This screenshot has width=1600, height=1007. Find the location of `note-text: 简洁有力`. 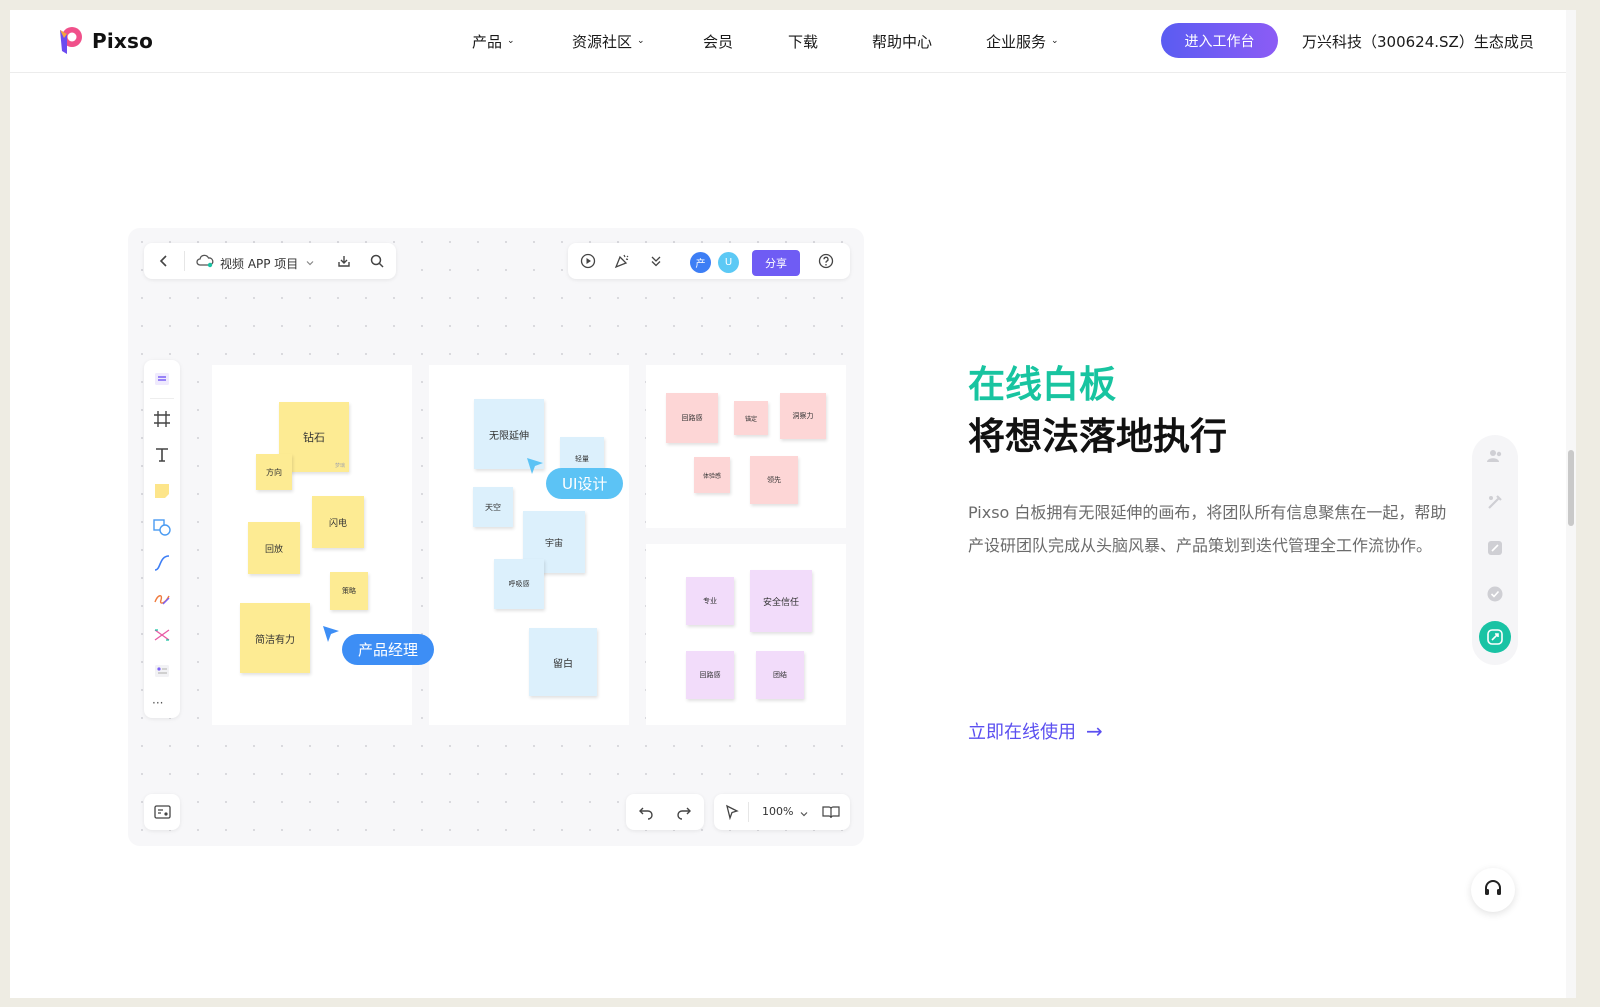

note-text: 简洁有力 is located at coordinates (275, 640).